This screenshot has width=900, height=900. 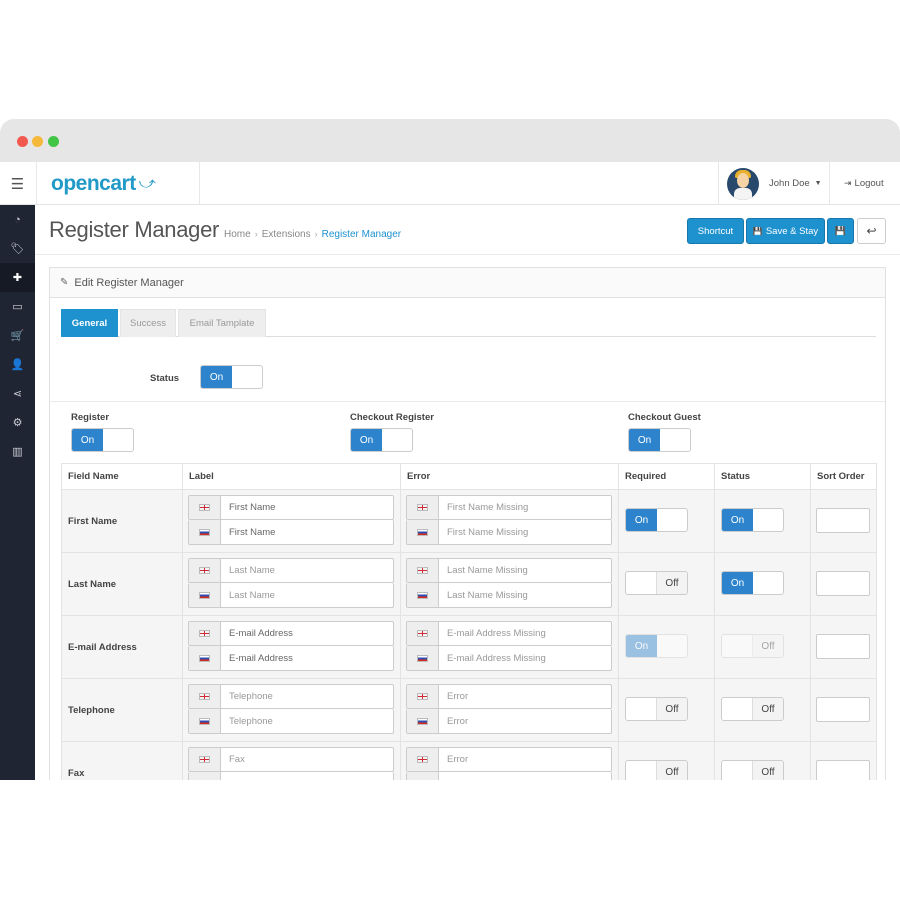 I want to click on label-input-ru: First Name, so click(x=291, y=532).